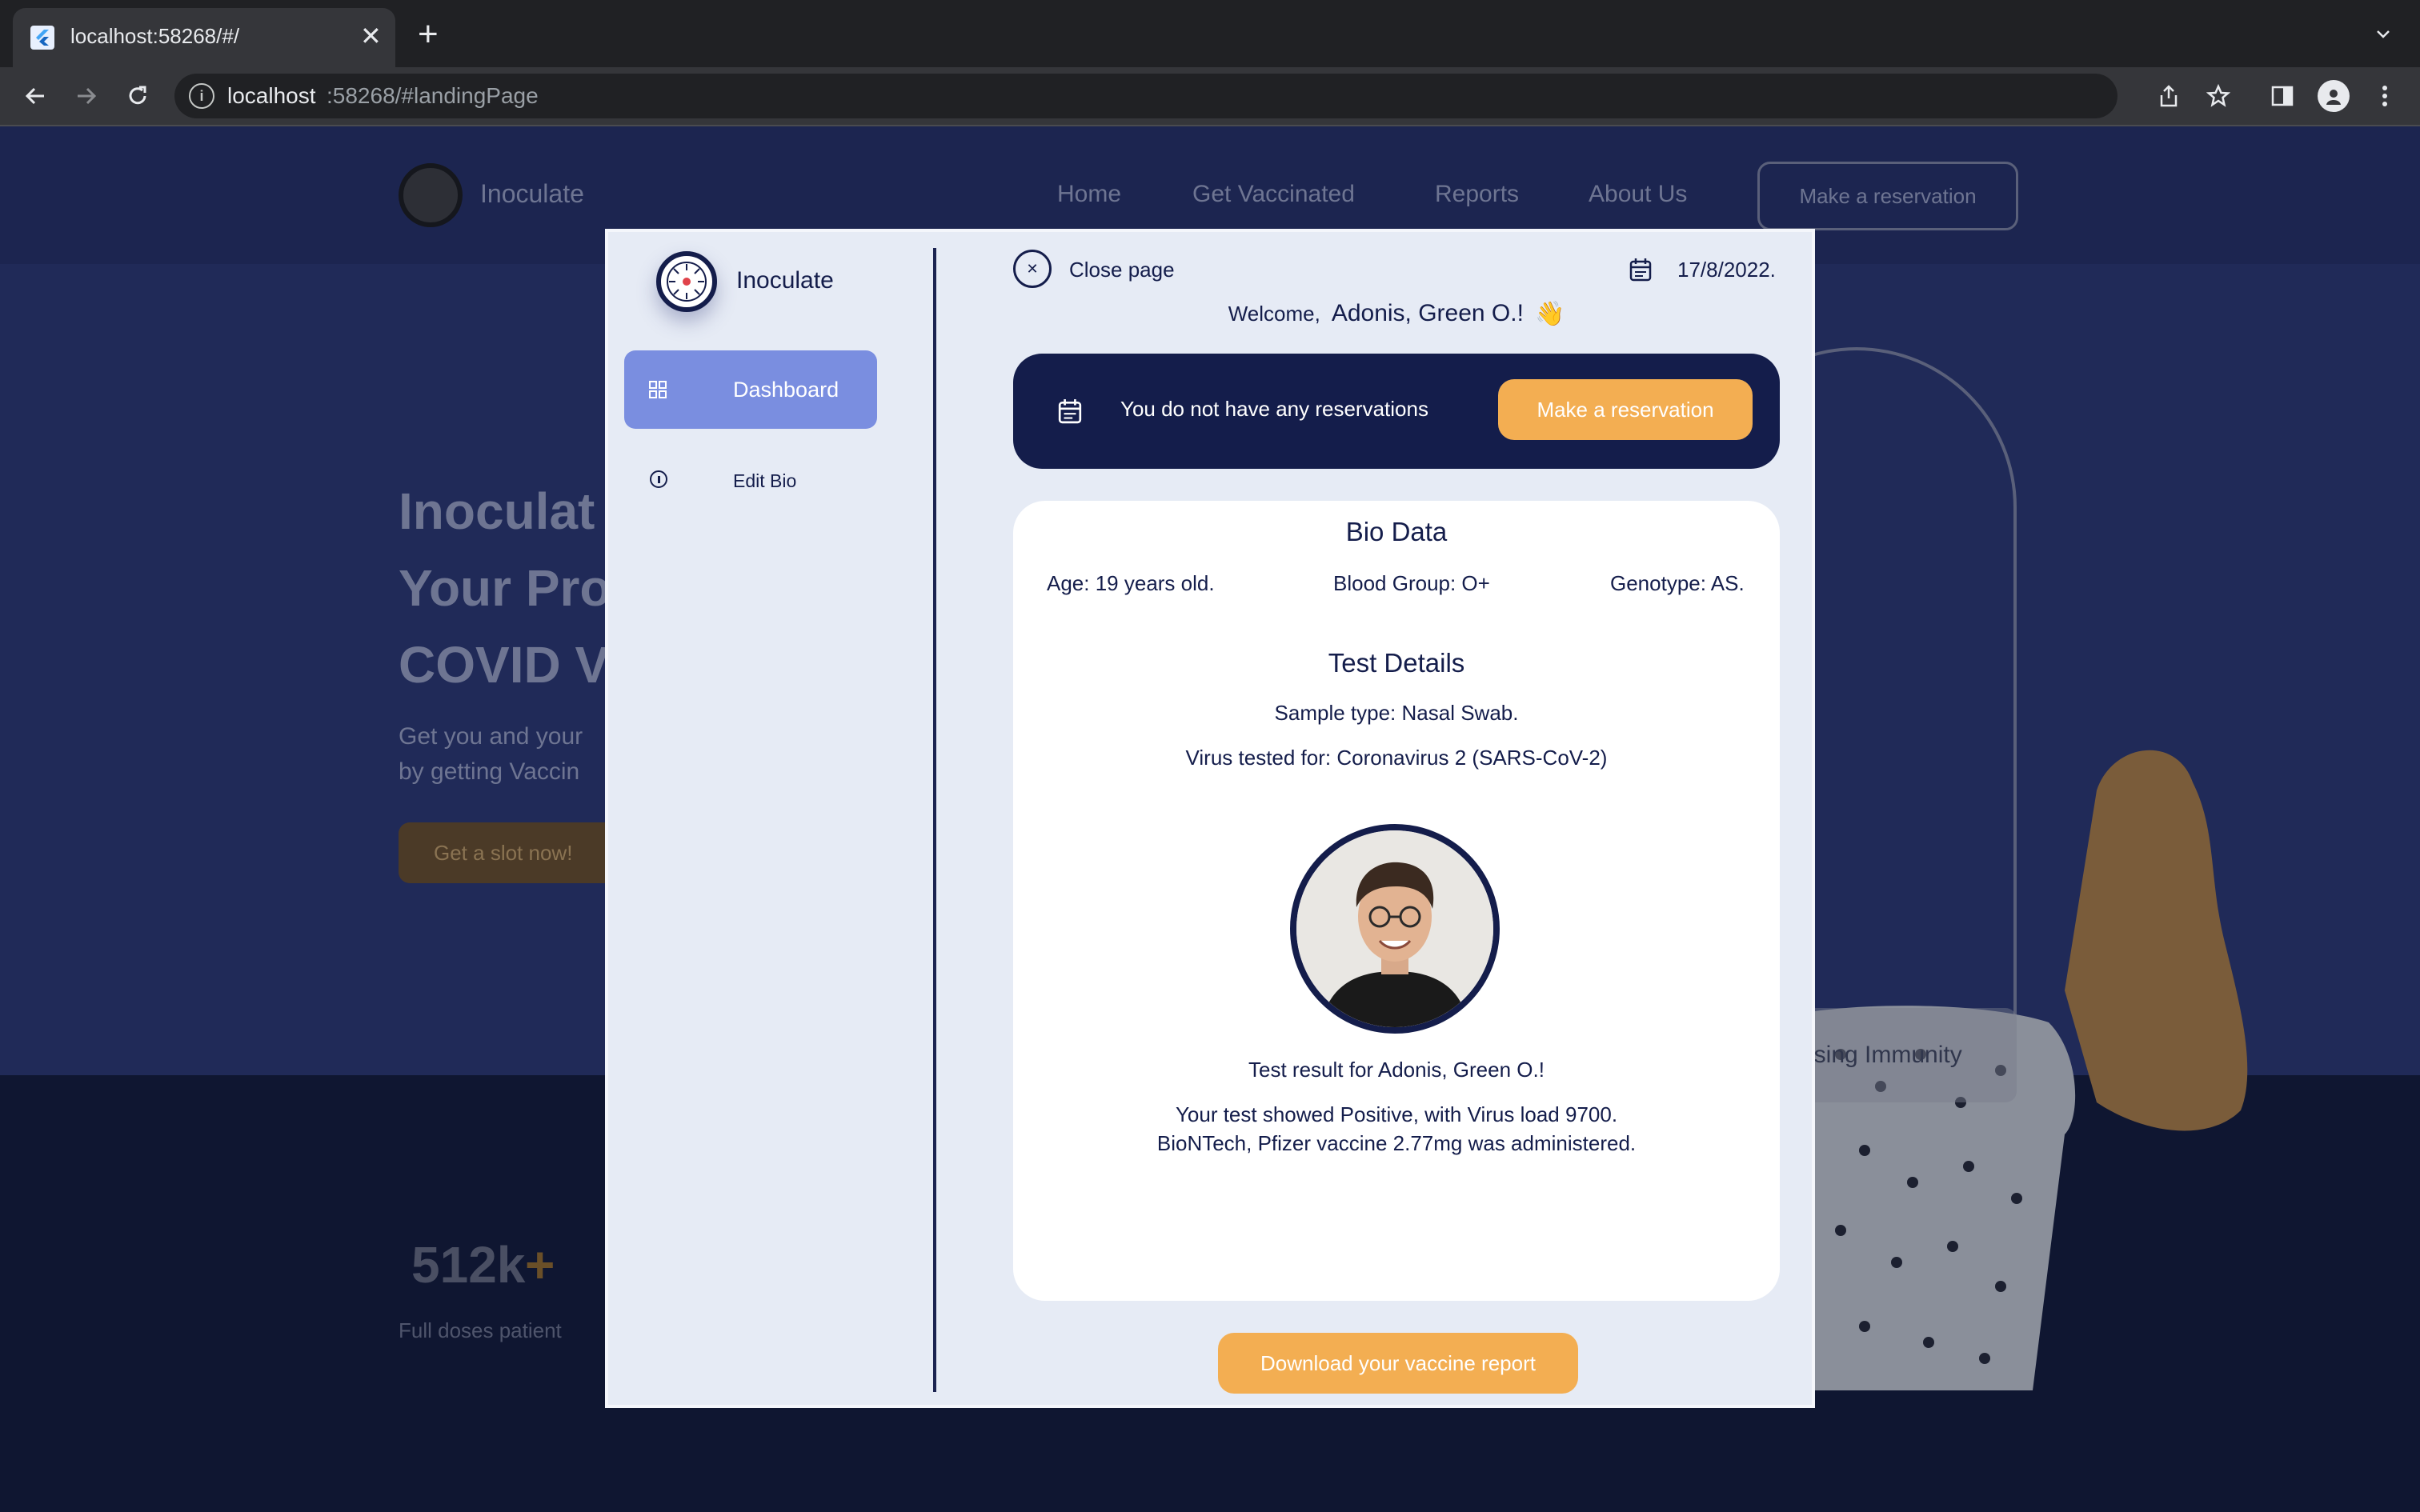 The image size is (2420, 1512). Describe the element at coordinates (1625, 409) in the screenshot. I see `make-reservation-button: Make a reservation` at that location.